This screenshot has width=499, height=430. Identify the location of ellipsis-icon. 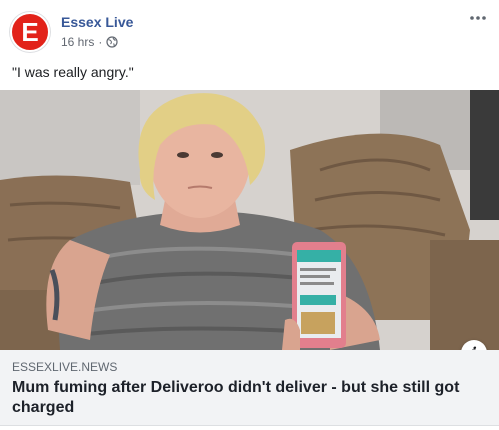
(478, 20).